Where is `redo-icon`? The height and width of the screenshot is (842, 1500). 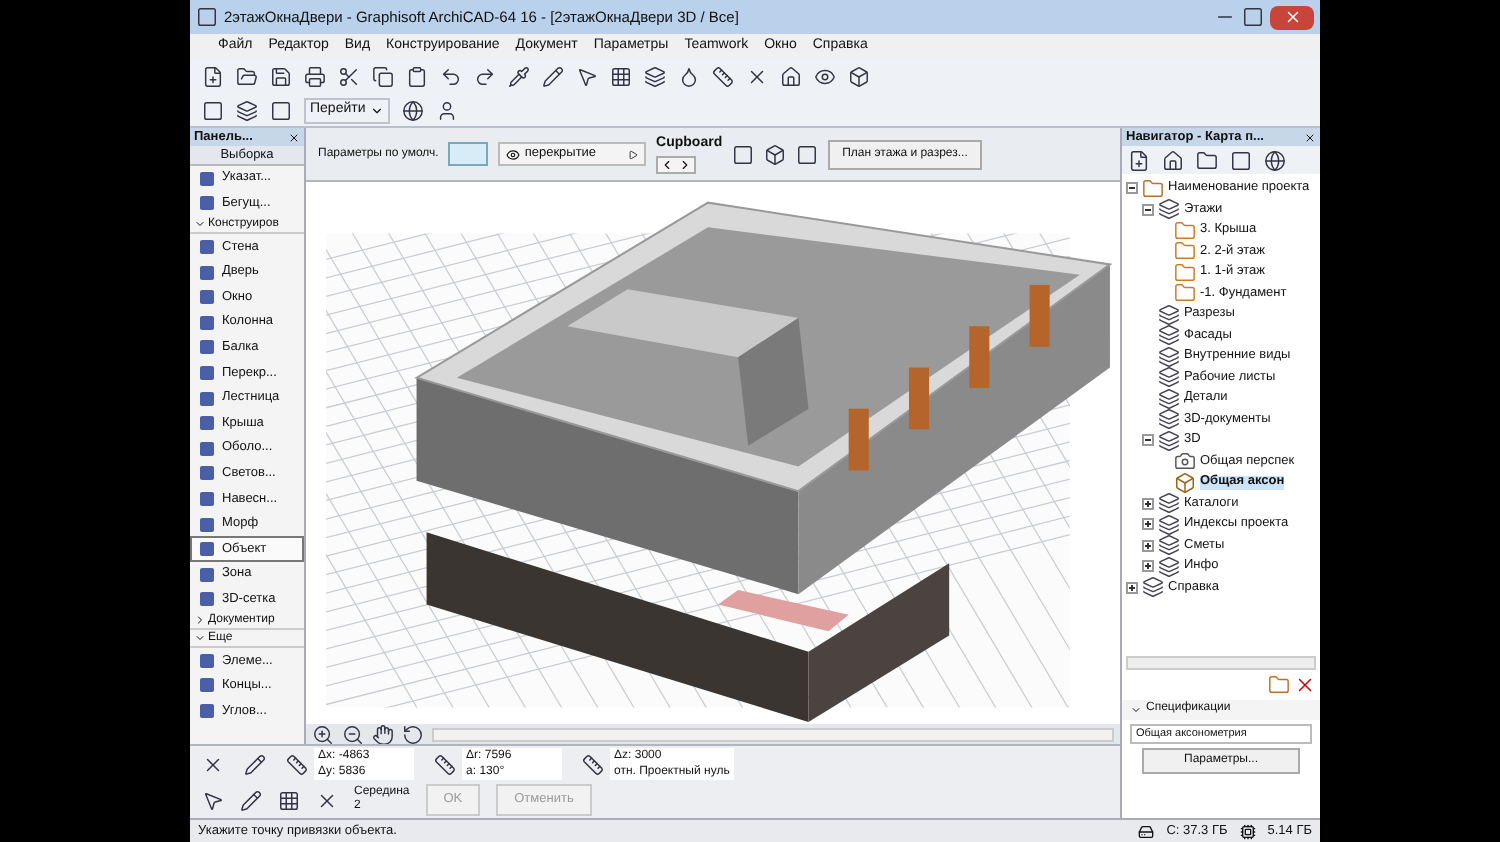 redo-icon is located at coordinates (485, 77).